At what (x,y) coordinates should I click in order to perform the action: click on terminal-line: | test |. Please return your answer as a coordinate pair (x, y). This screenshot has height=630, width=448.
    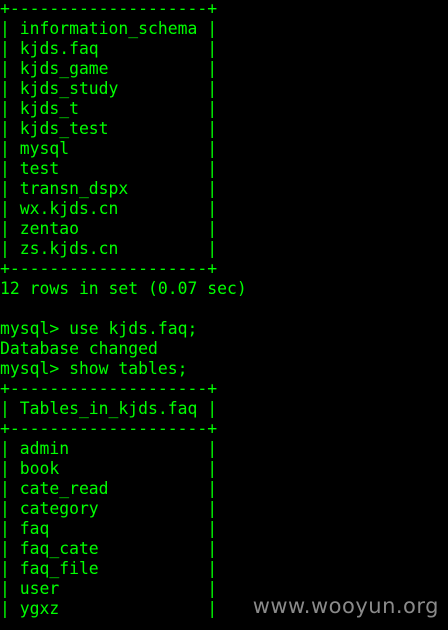
    Looking at the image, I should click on (109, 168).